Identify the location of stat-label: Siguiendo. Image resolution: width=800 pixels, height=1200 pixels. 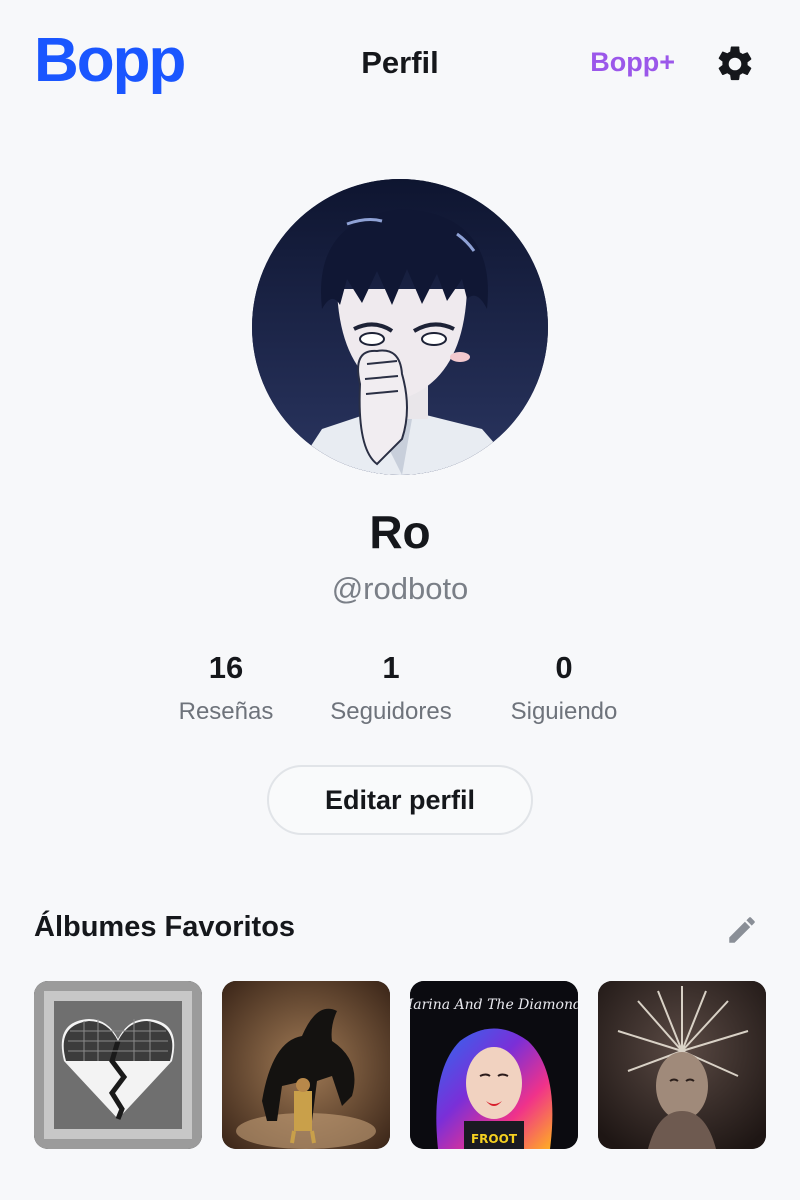
(564, 711).